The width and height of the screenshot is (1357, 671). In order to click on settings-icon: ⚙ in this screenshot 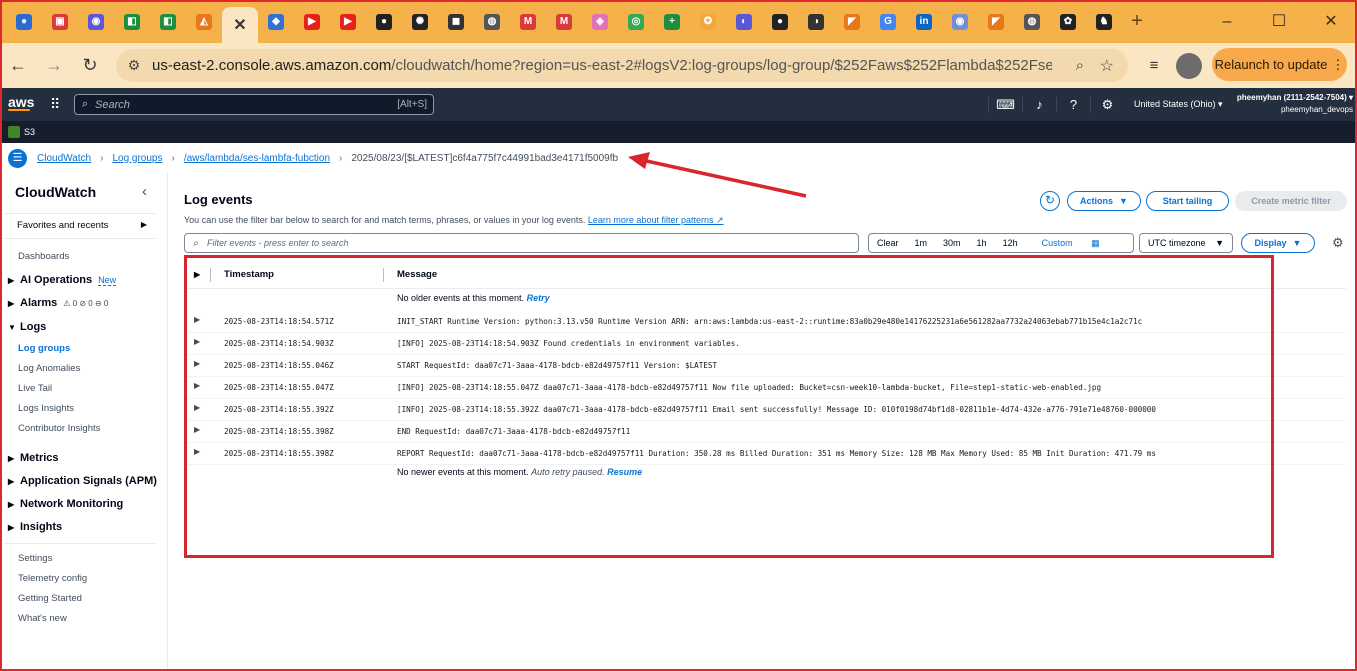, I will do `click(1107, 104)`.